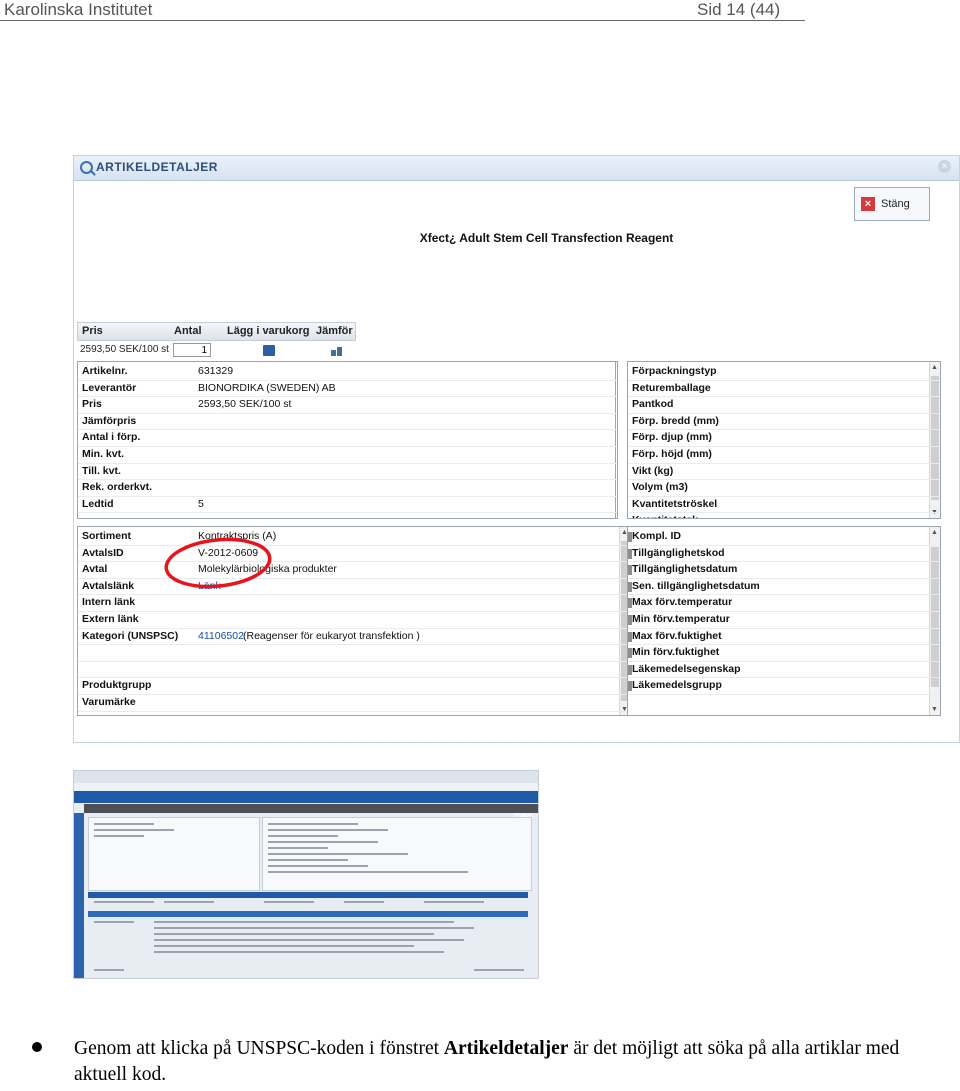 This screenshot has height=1091, width=960. I want to click on classification-row: Avtal Molekylärbiologiska produkter, so click(348, 570).